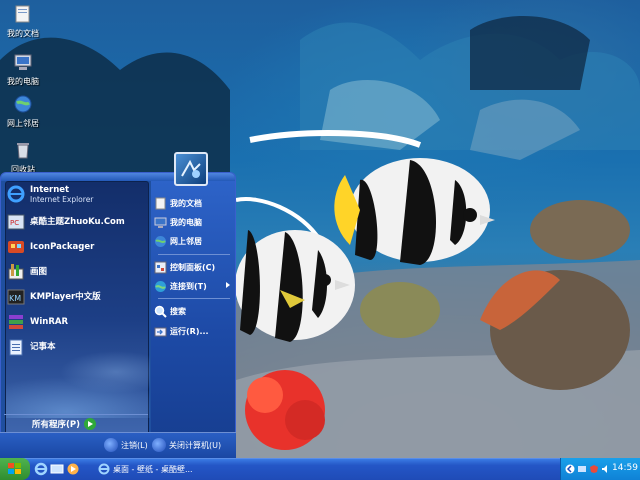  I want to click on right-item-label: 我的文档, so click(186, 203).